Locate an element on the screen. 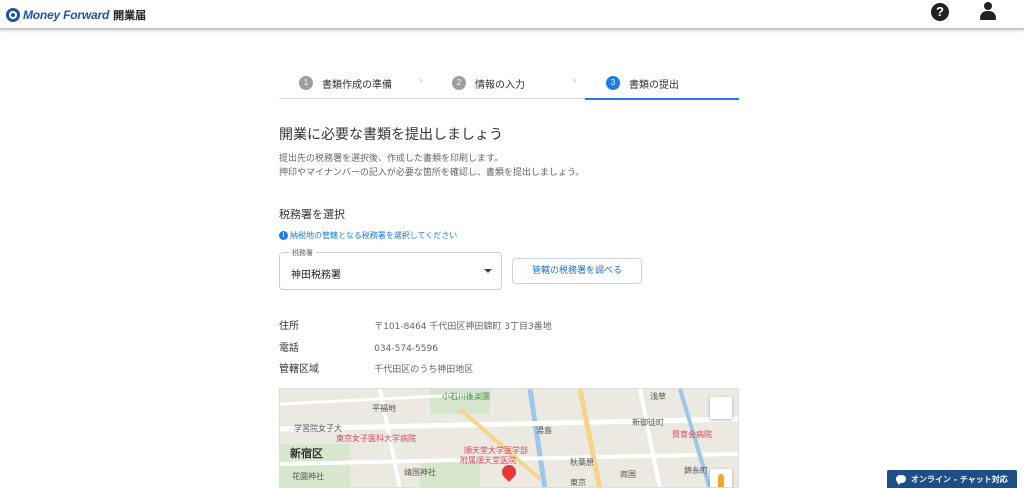 The height and width of the screenshot is (488, 1024). progress-stepper: 1 書類作成の準備 › 2 情報の入力 › 3 書類の提出 is located at coordinates (509, 83).